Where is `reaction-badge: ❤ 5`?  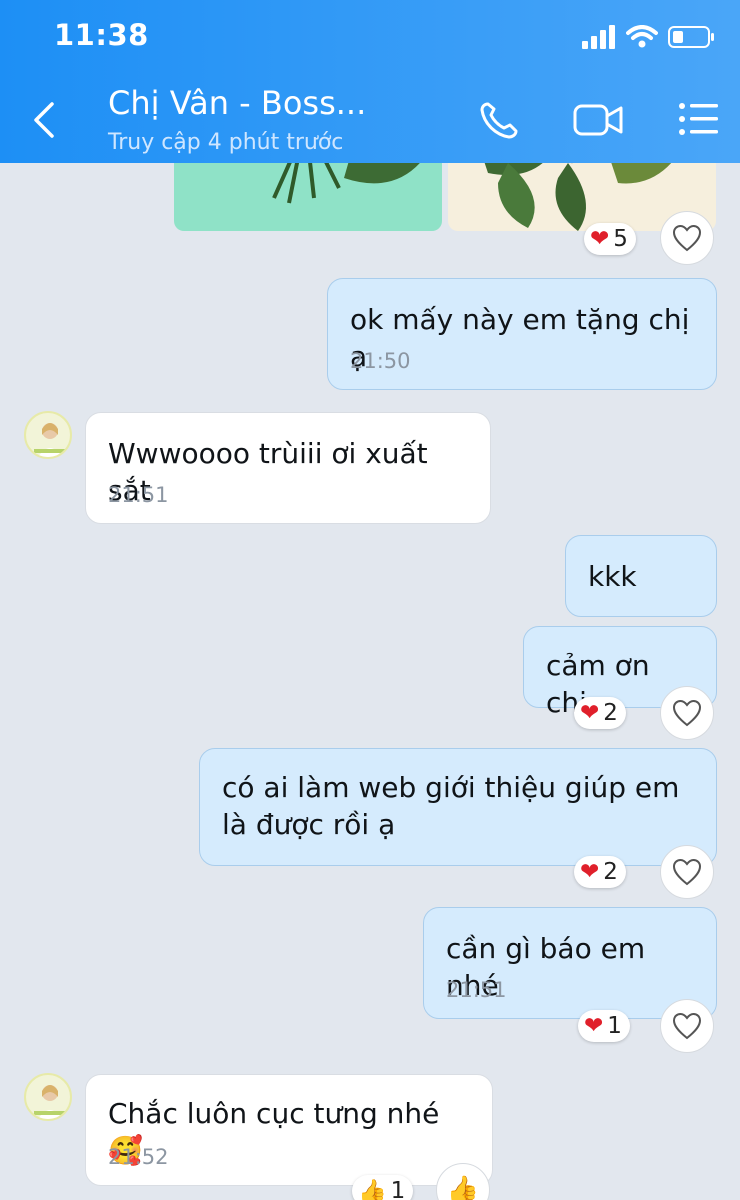 reaction-badge: ❤ 5 is located at coordinates (610, 239).